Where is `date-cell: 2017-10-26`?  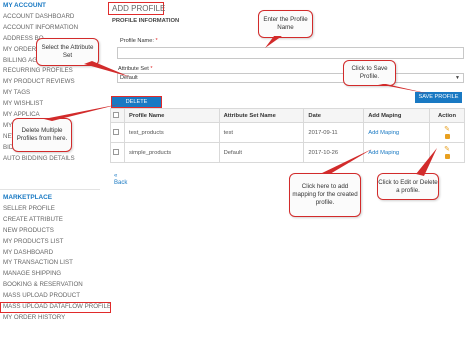
date-cell: 2017-10-26 is located at coordinates (334, 152).